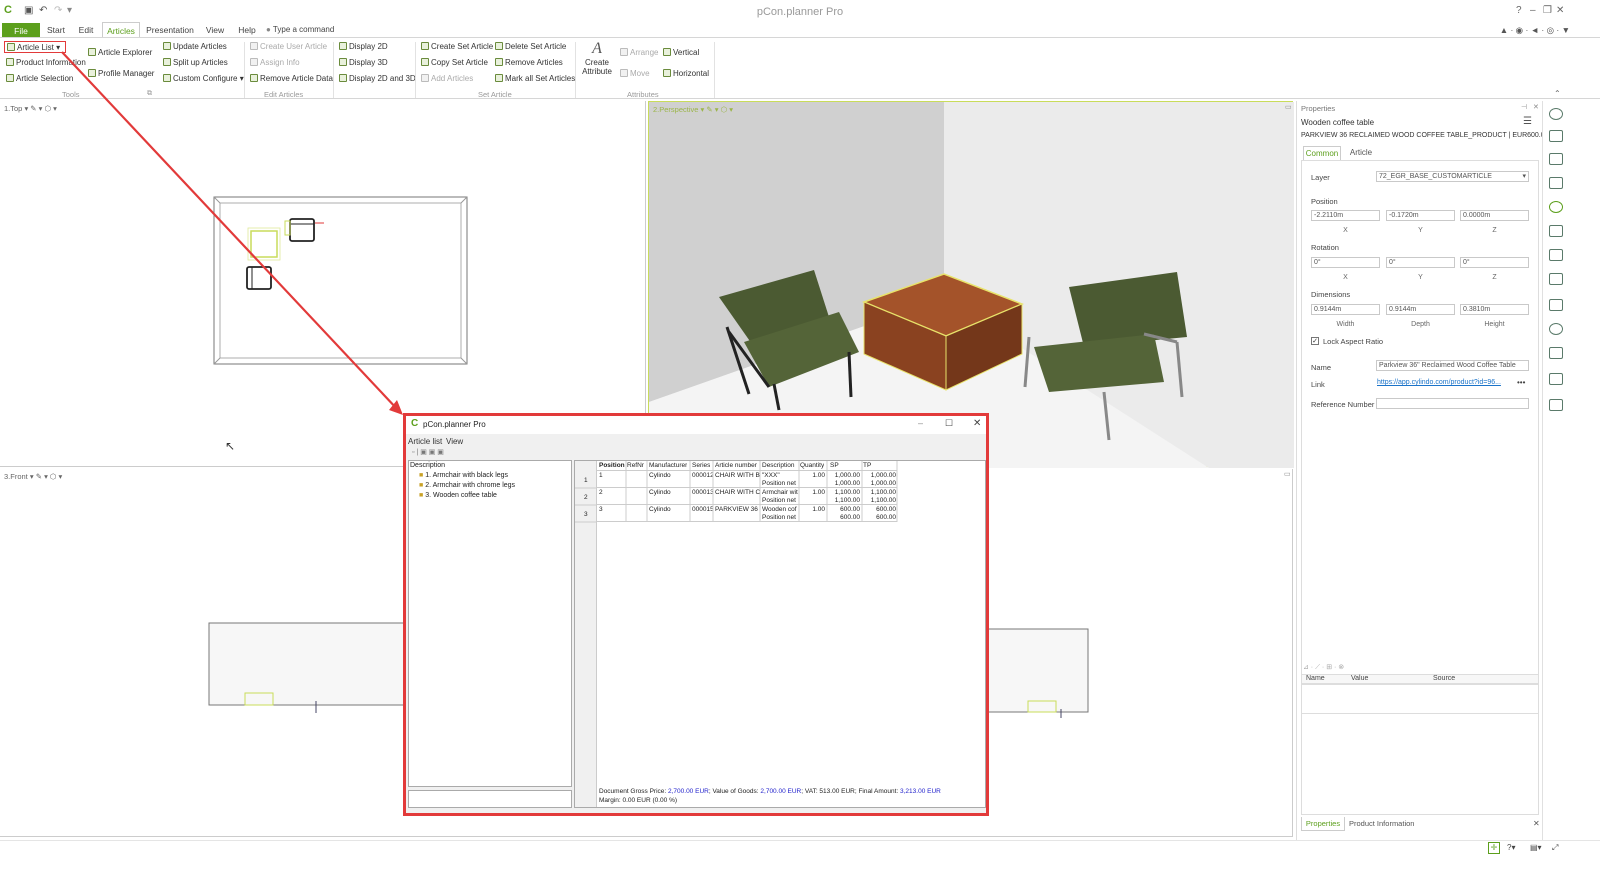  What do you see at coordinates (363, 47) in the screenshot?
I see `display-2d-button: Display 2D` at bounding box center [363, 47].